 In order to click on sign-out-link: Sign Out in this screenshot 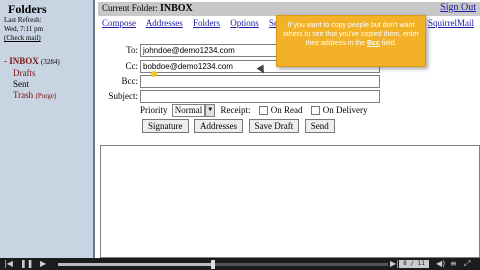, I will do `click(458, 7)`.